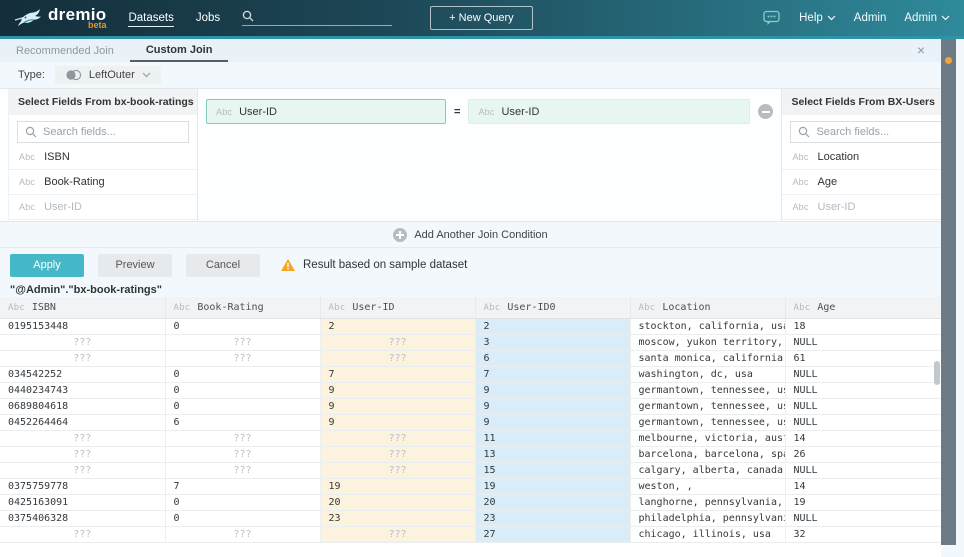  I want to click on field-item-isbn: Abc ISBN, so click(103, 157).